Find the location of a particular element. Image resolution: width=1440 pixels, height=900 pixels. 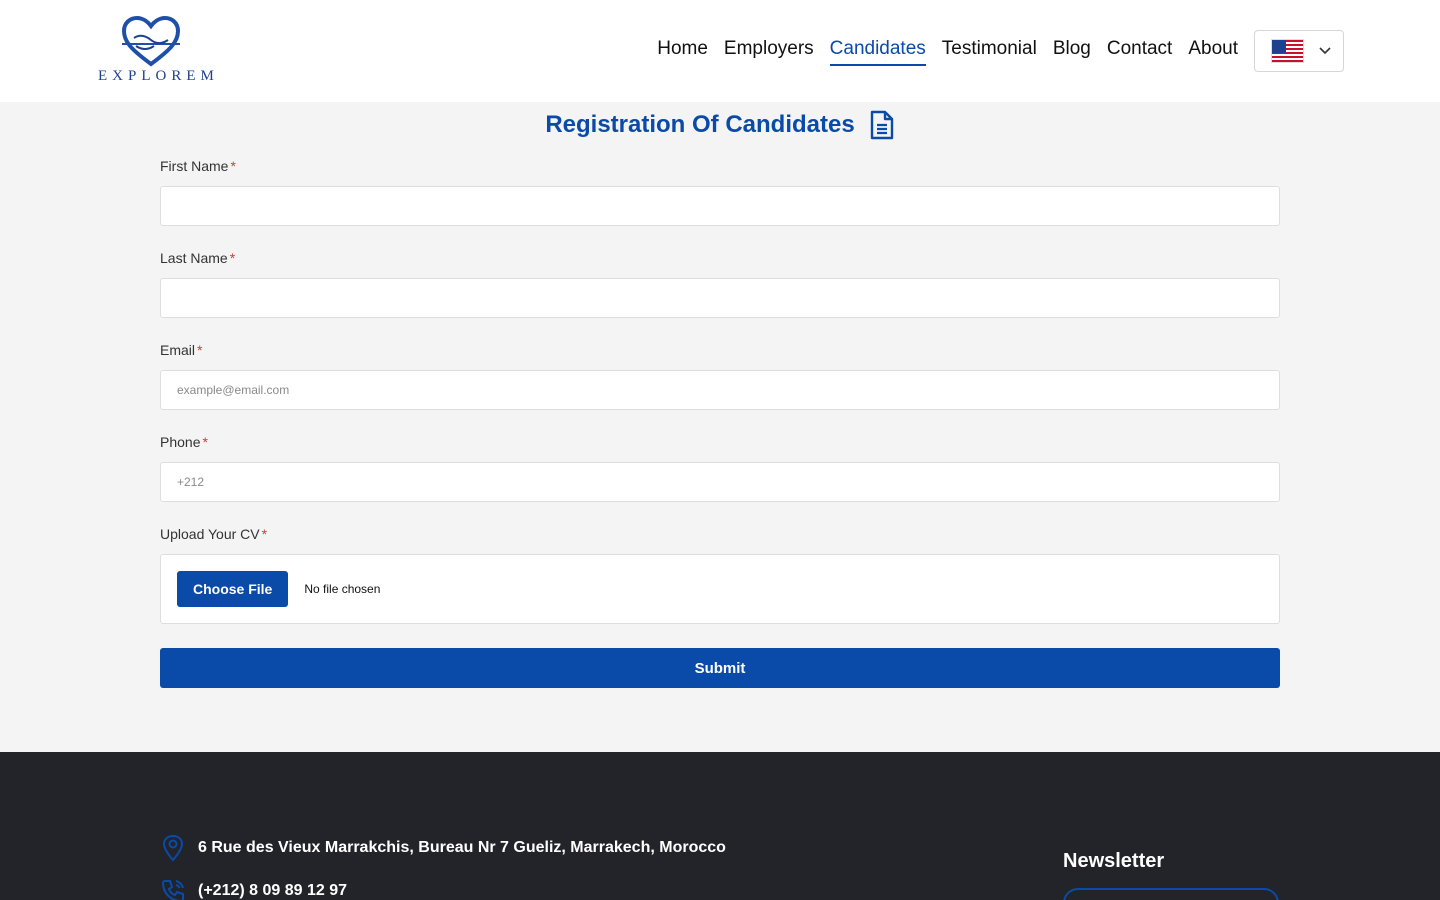

nav-candidates: Candidates is located at coordinates (877, 52).